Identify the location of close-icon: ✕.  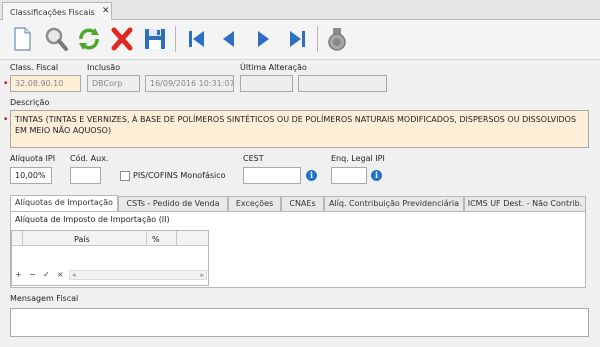
(106, 11).